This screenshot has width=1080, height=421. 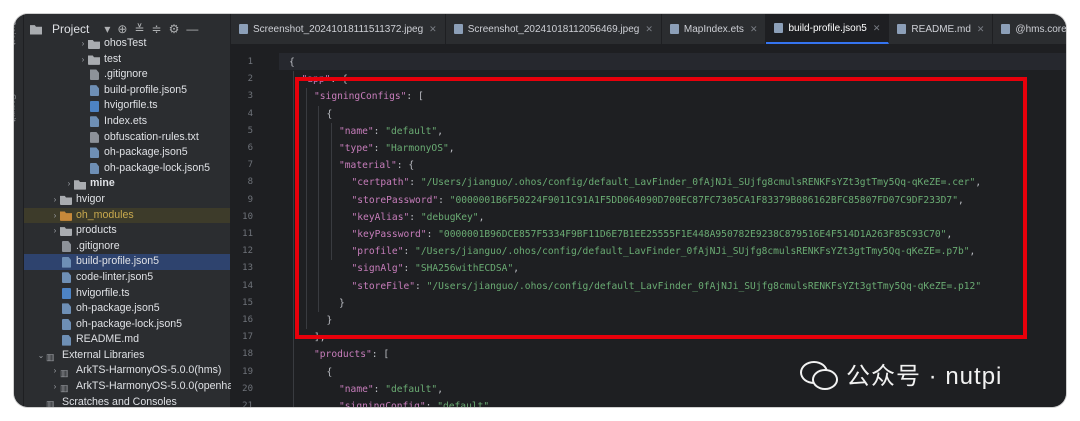 I want to click on code-line: "type": "HarmonyOS",, so click(x=397, y=148).